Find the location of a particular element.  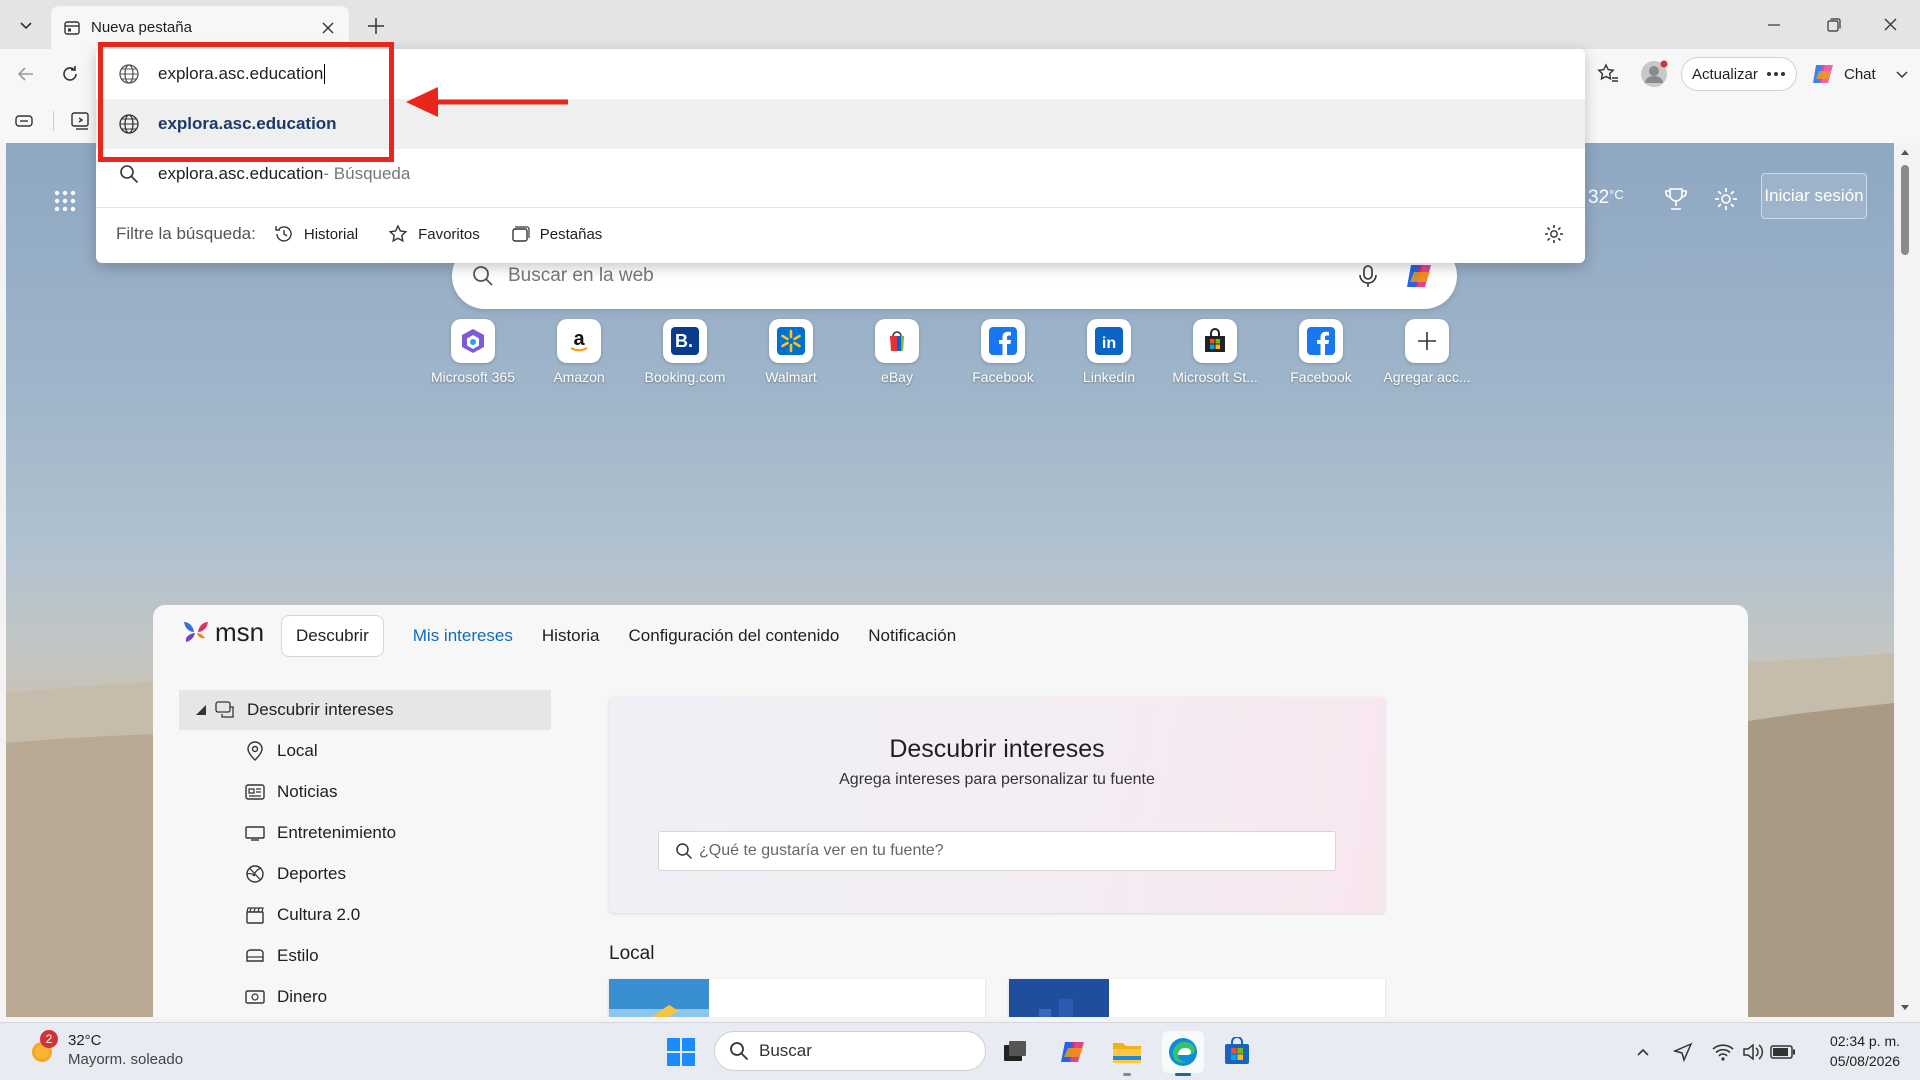

tree-item-news: Noticias is located at coordinates (365, 791).